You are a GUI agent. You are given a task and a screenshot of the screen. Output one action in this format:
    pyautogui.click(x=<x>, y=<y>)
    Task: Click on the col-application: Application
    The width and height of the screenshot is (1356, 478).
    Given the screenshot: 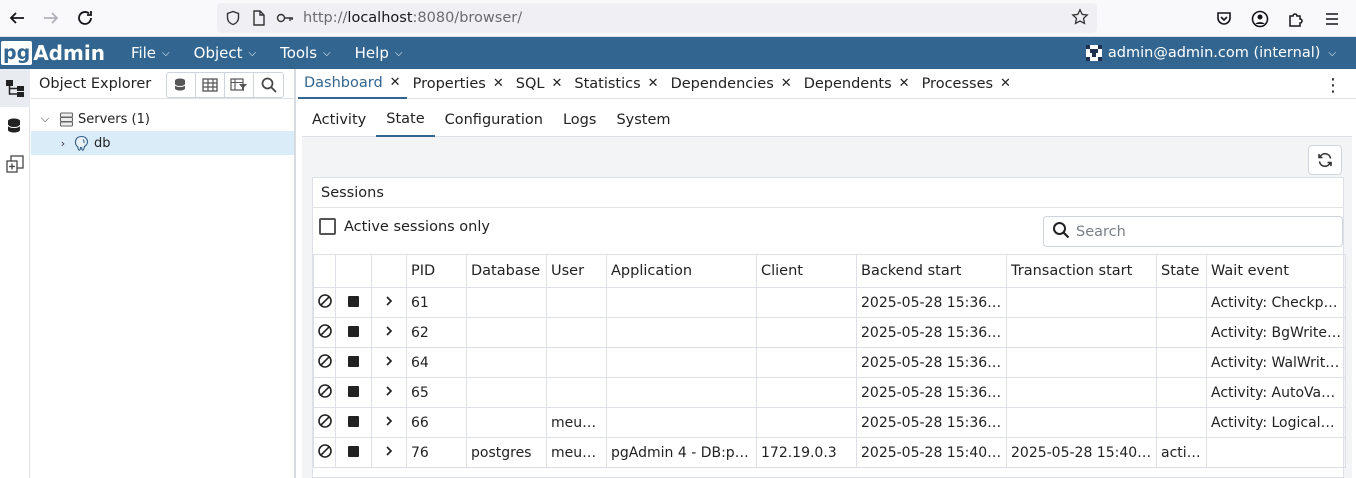 What is the action you would take?
    pyautogui.click(x=681, y=271)
    